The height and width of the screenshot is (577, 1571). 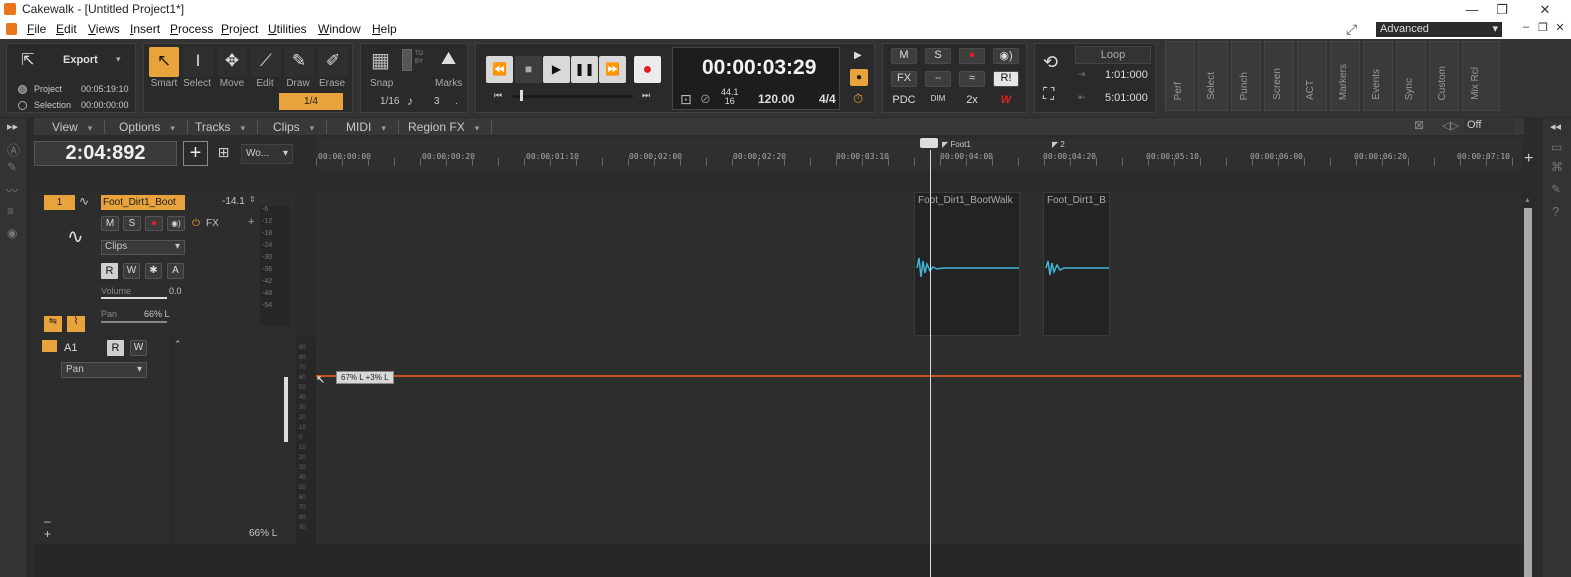 I want to click on module-custom: Custom, so click(x=1444, y=76).